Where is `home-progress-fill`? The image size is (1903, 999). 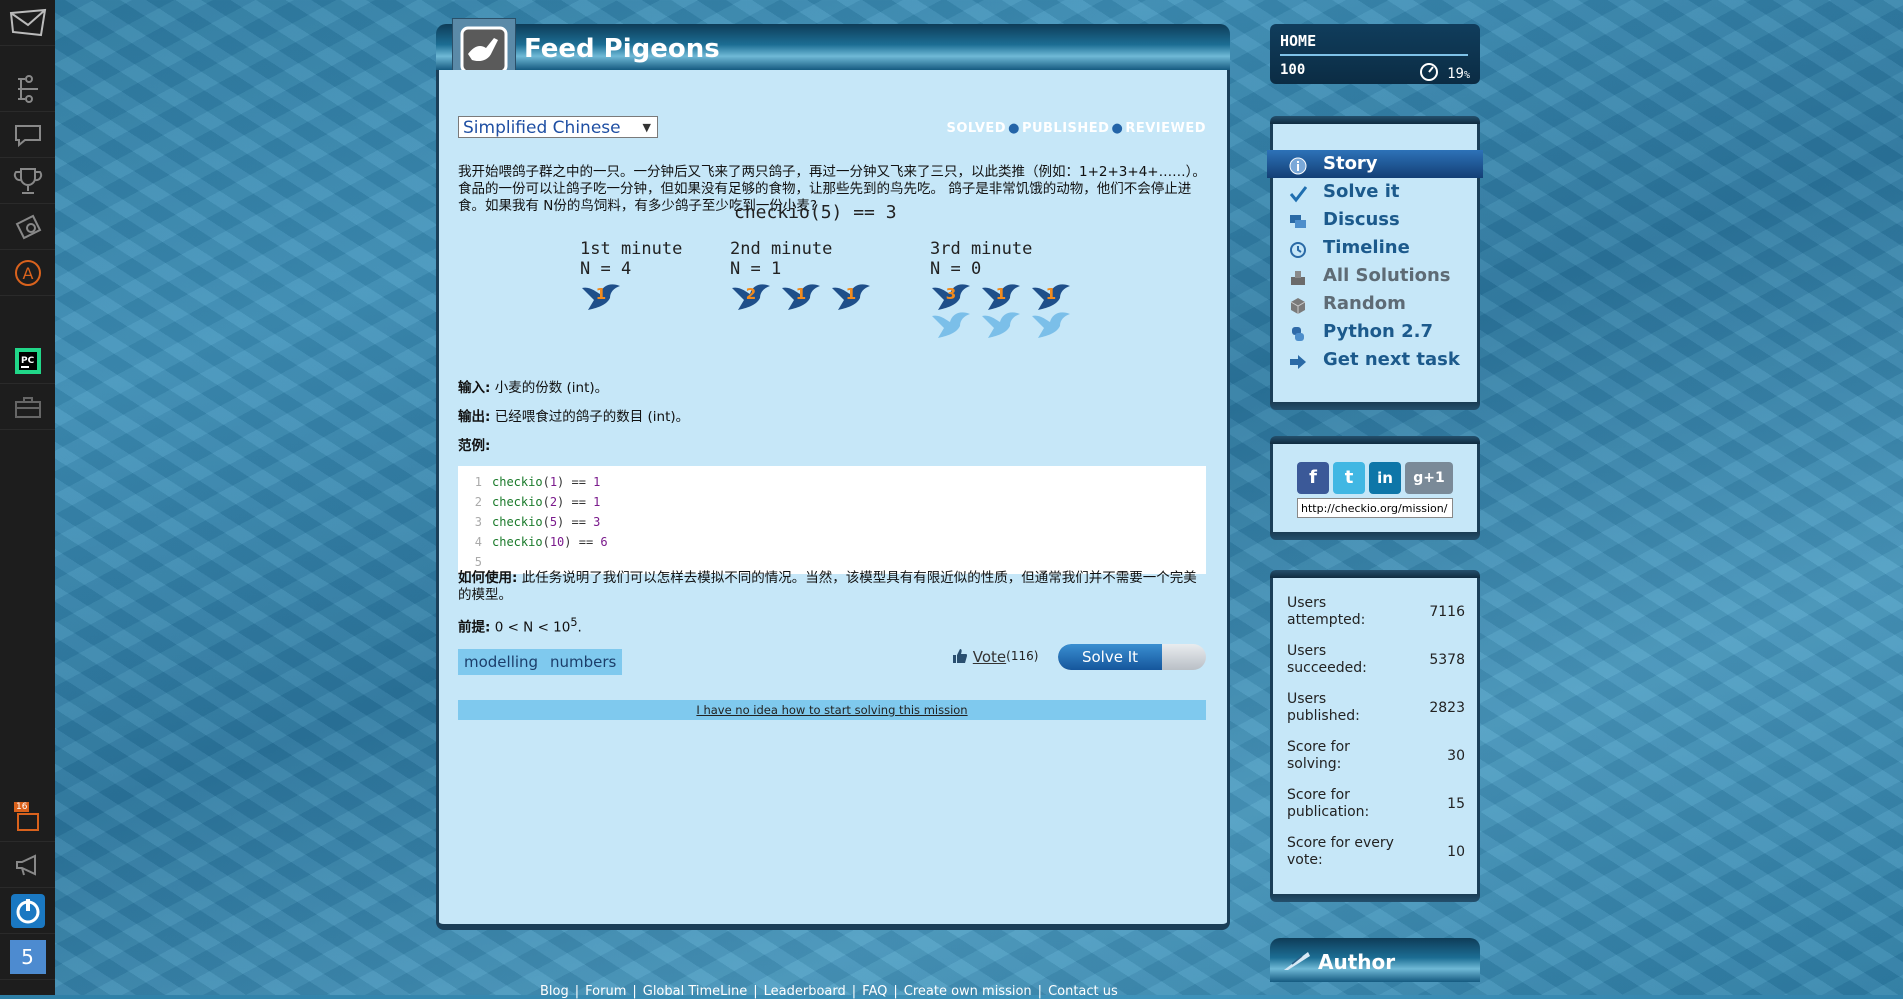
home-progress-fill is located at coordinates (1374, 55).